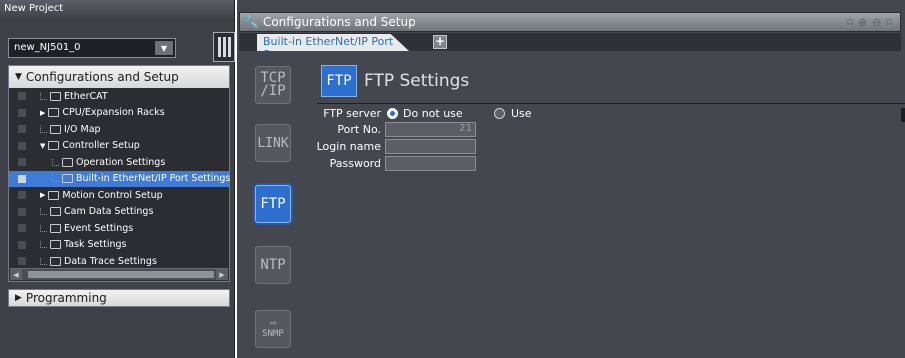 Image resolution: width=905 pixels, height=358 pixels. Describe the element at coordinates (54, 113) in the screenshot. I see `rack-icon` at that location.